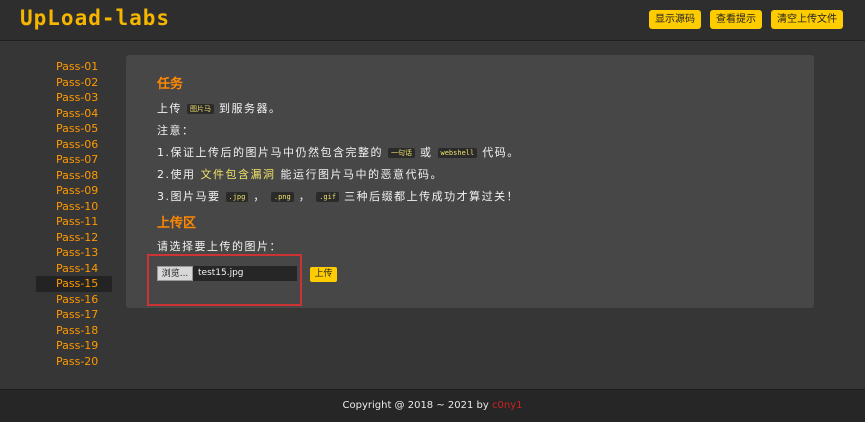 This screenshot has width=865, height=422. I want to click on task-line-1-post: 到服务器。, so click(250, 108).